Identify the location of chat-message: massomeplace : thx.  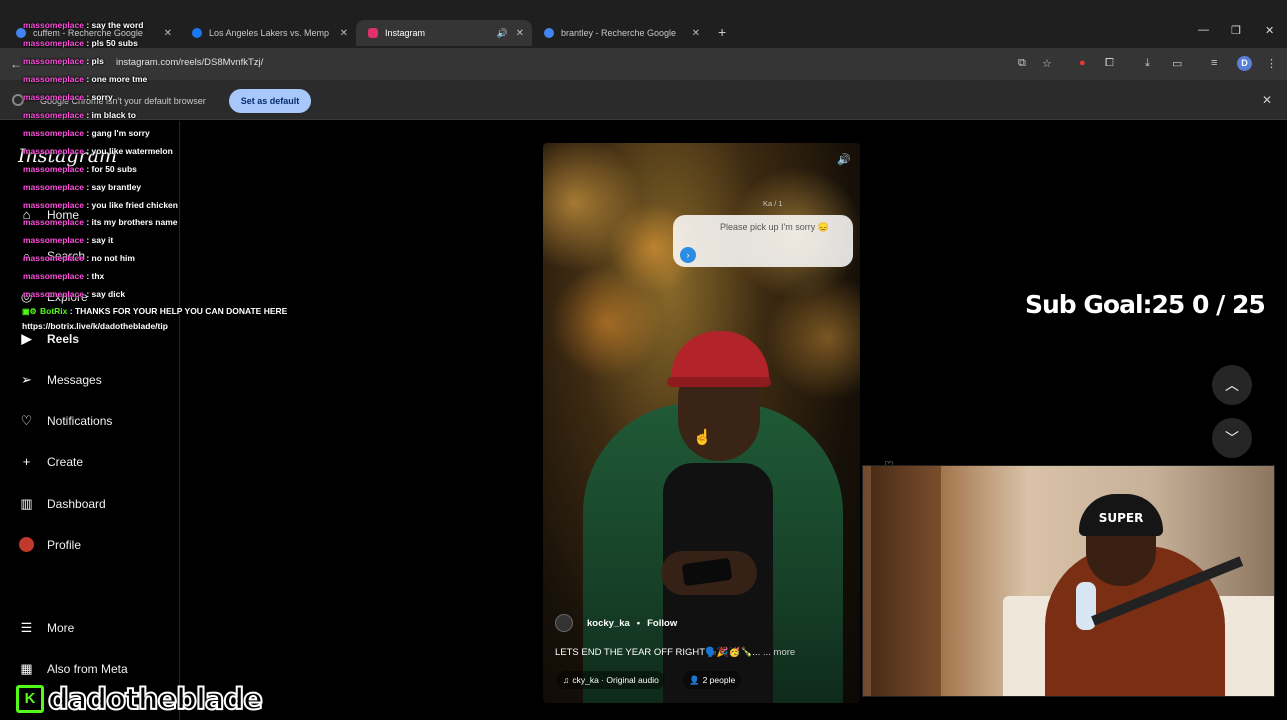
(64, 276).